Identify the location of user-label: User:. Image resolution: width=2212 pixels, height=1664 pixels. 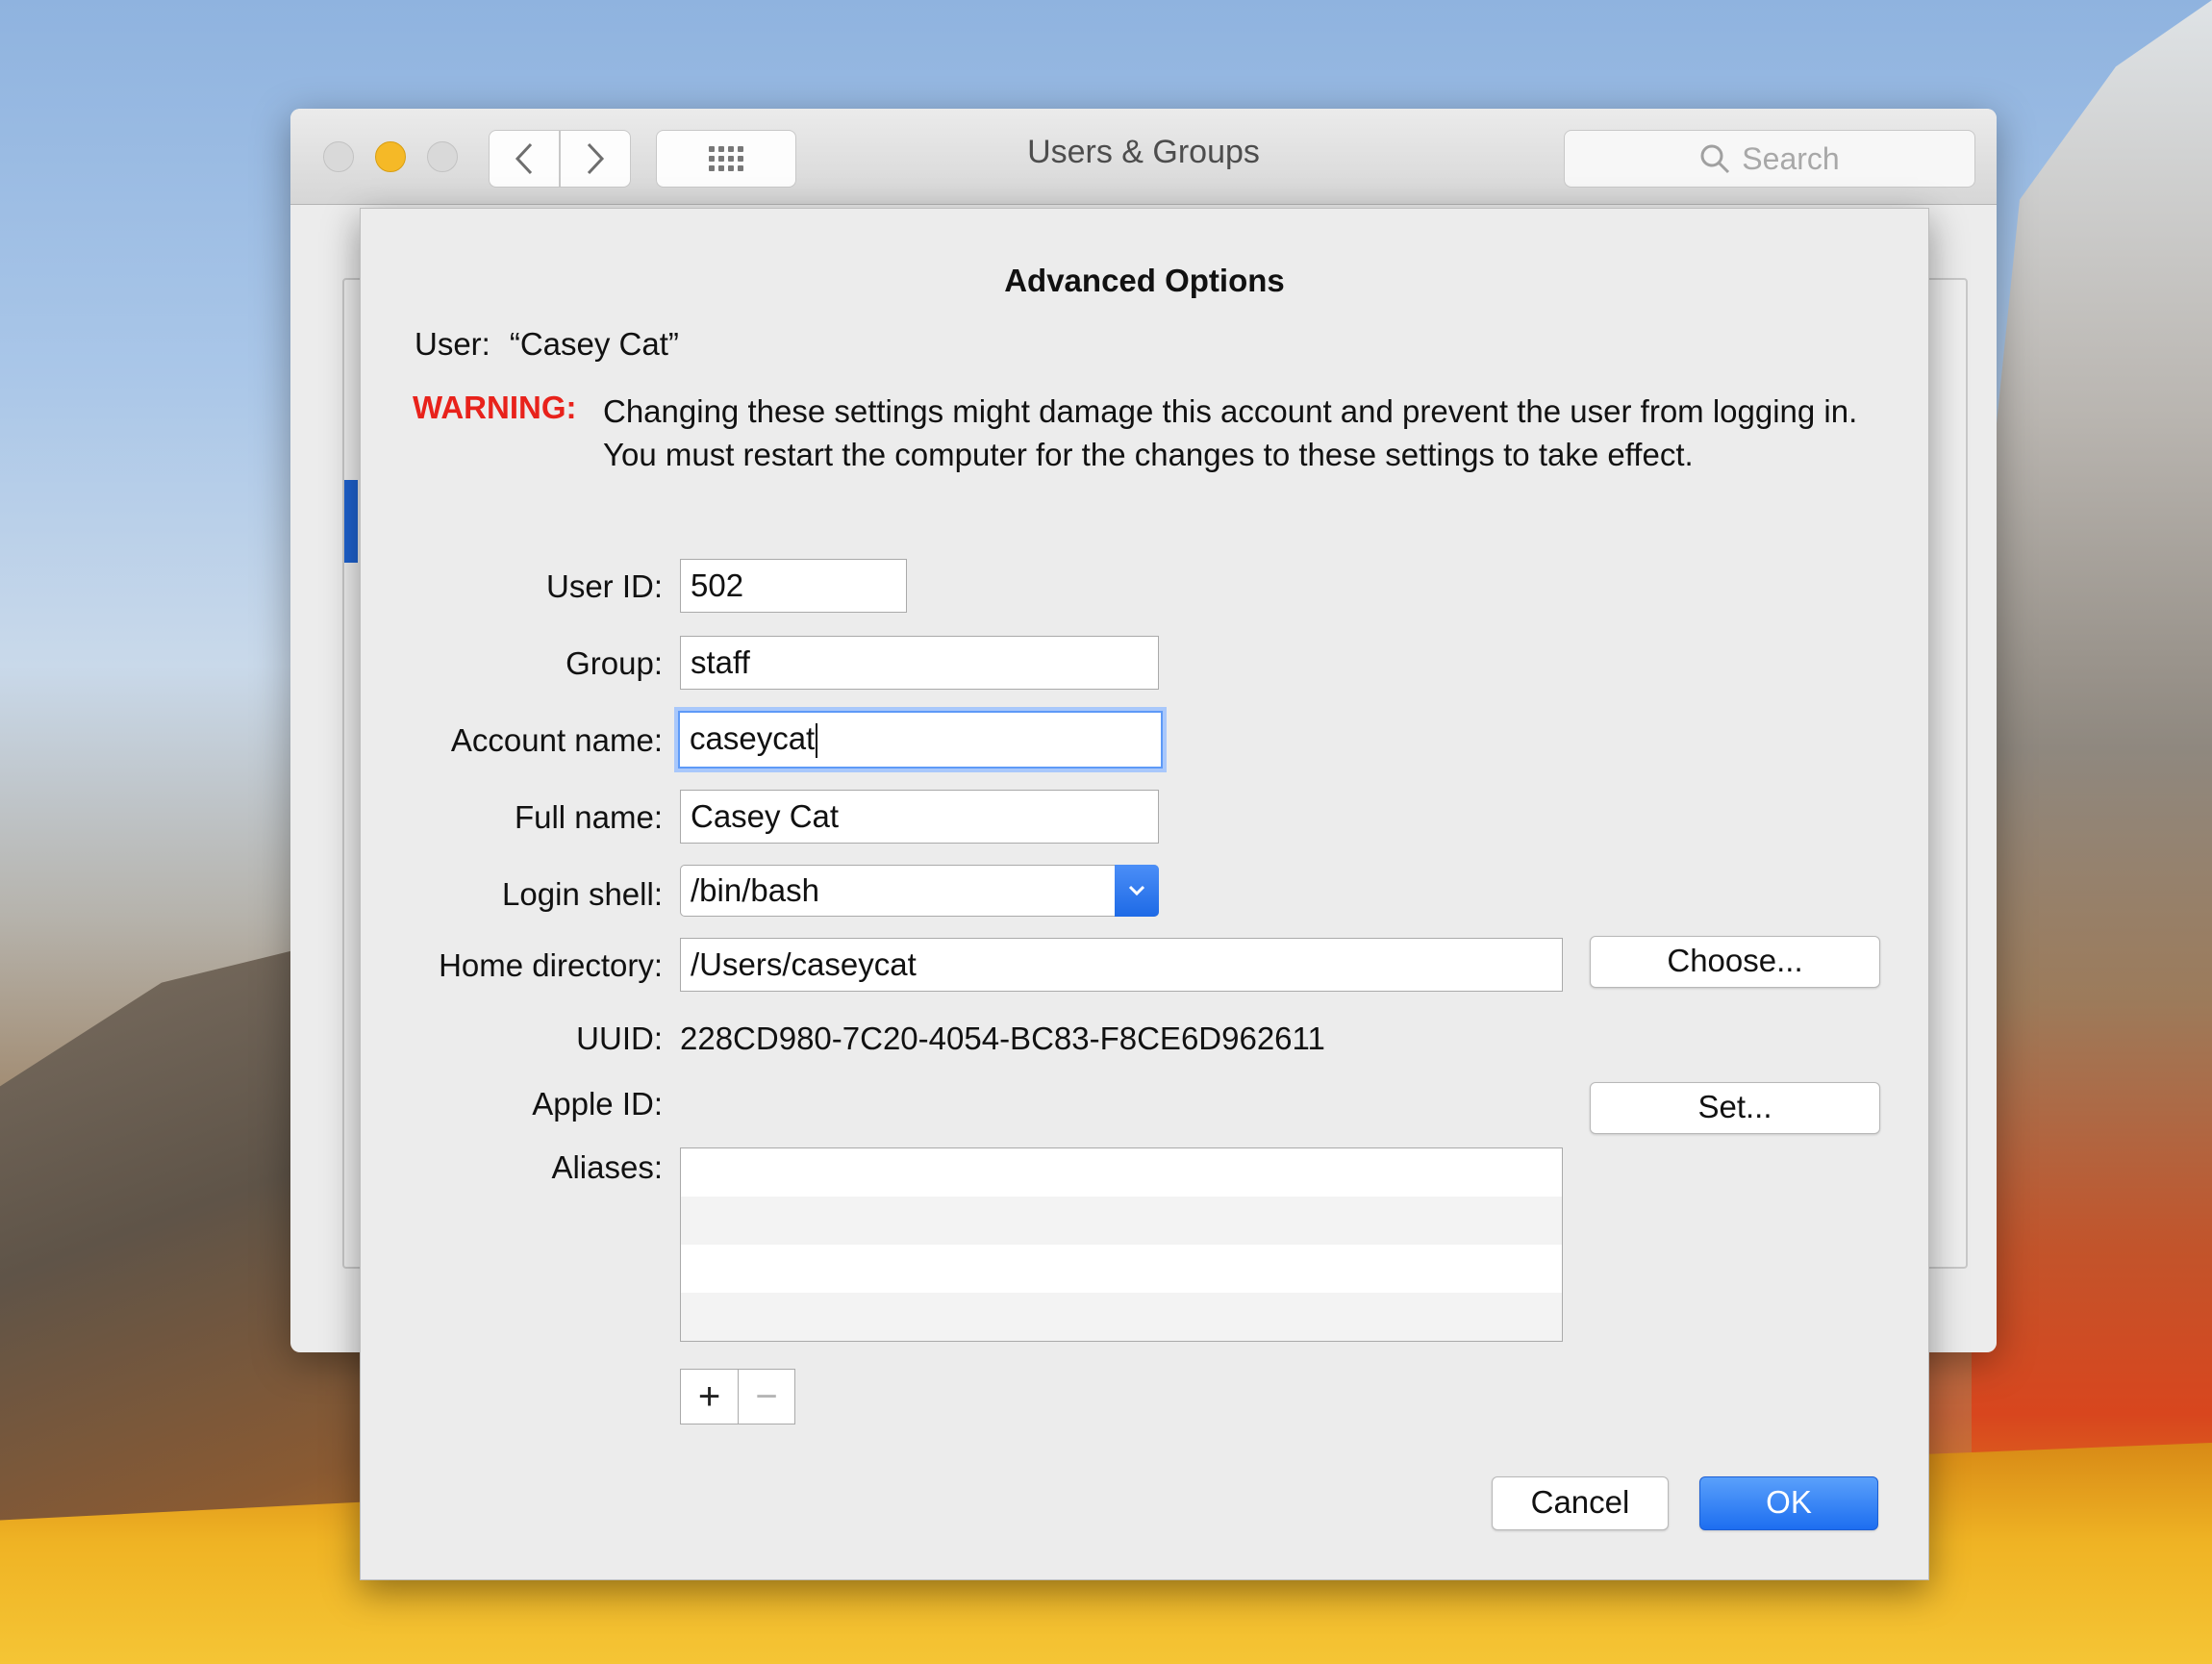
(452, 344).